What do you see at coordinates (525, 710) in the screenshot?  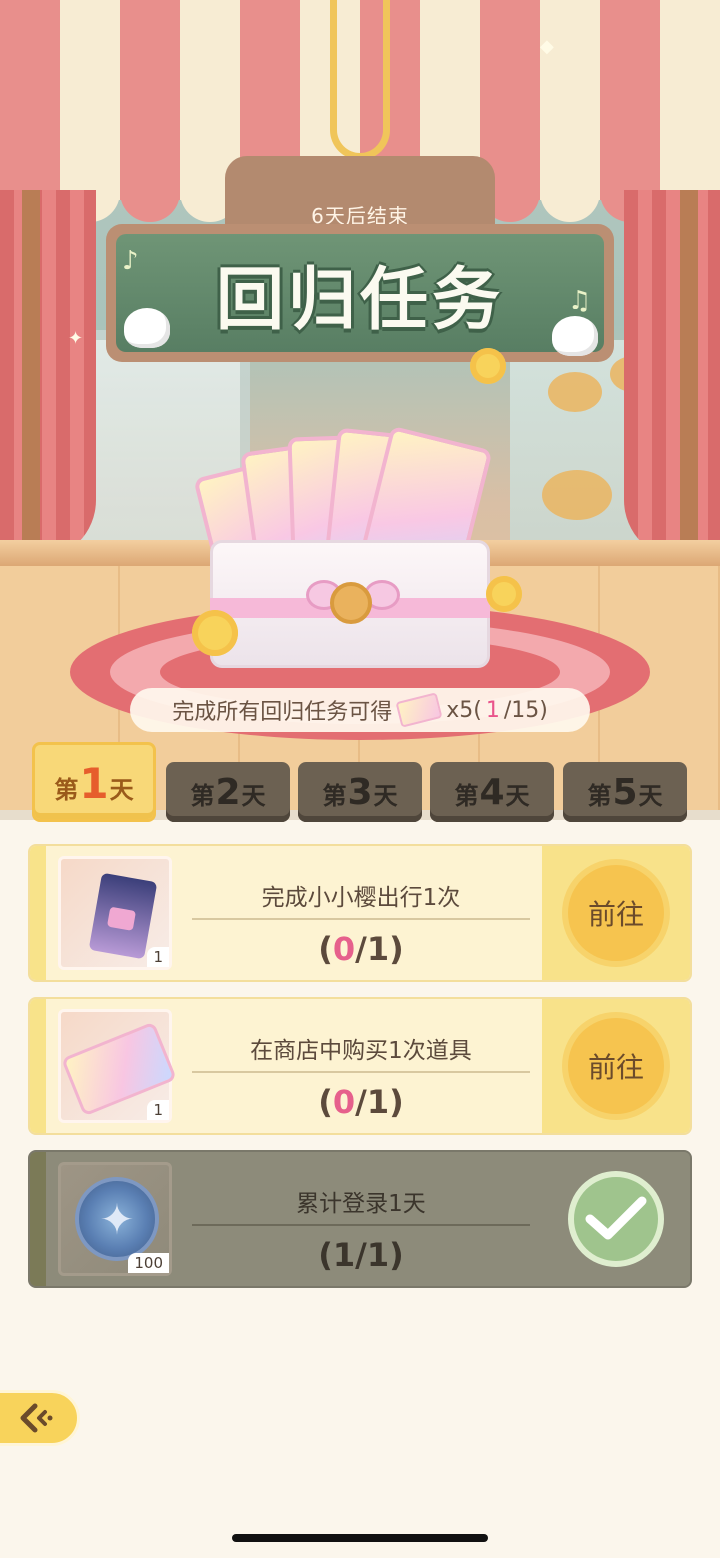 I see `reward-progress-total: /15)` at bounding box center [525, 710].